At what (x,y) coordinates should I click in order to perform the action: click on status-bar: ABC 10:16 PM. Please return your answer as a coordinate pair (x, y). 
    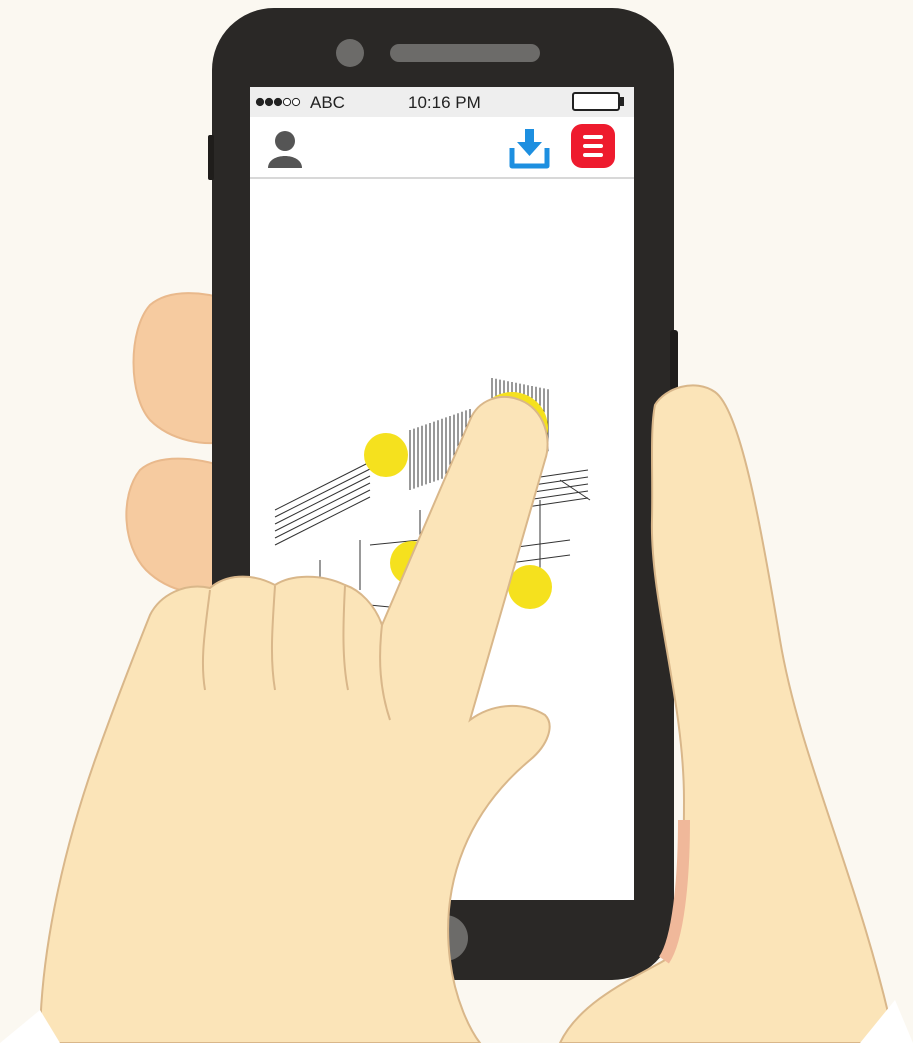
    Looking at the image, I should click on (442, 102).